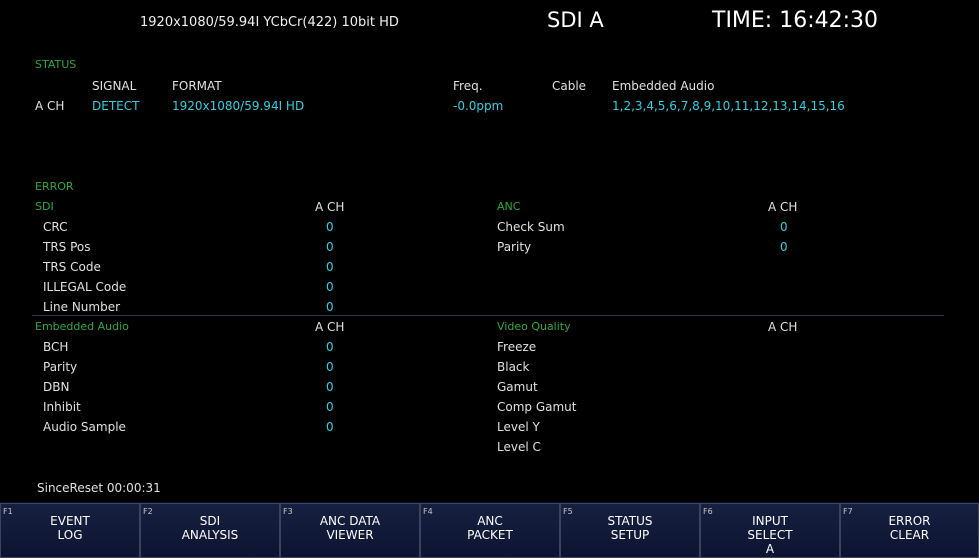 The height and width of the screenshot is (558, 979). I want to click on anc-packet-button: F4 ANC PACKET, so click(490, 530).